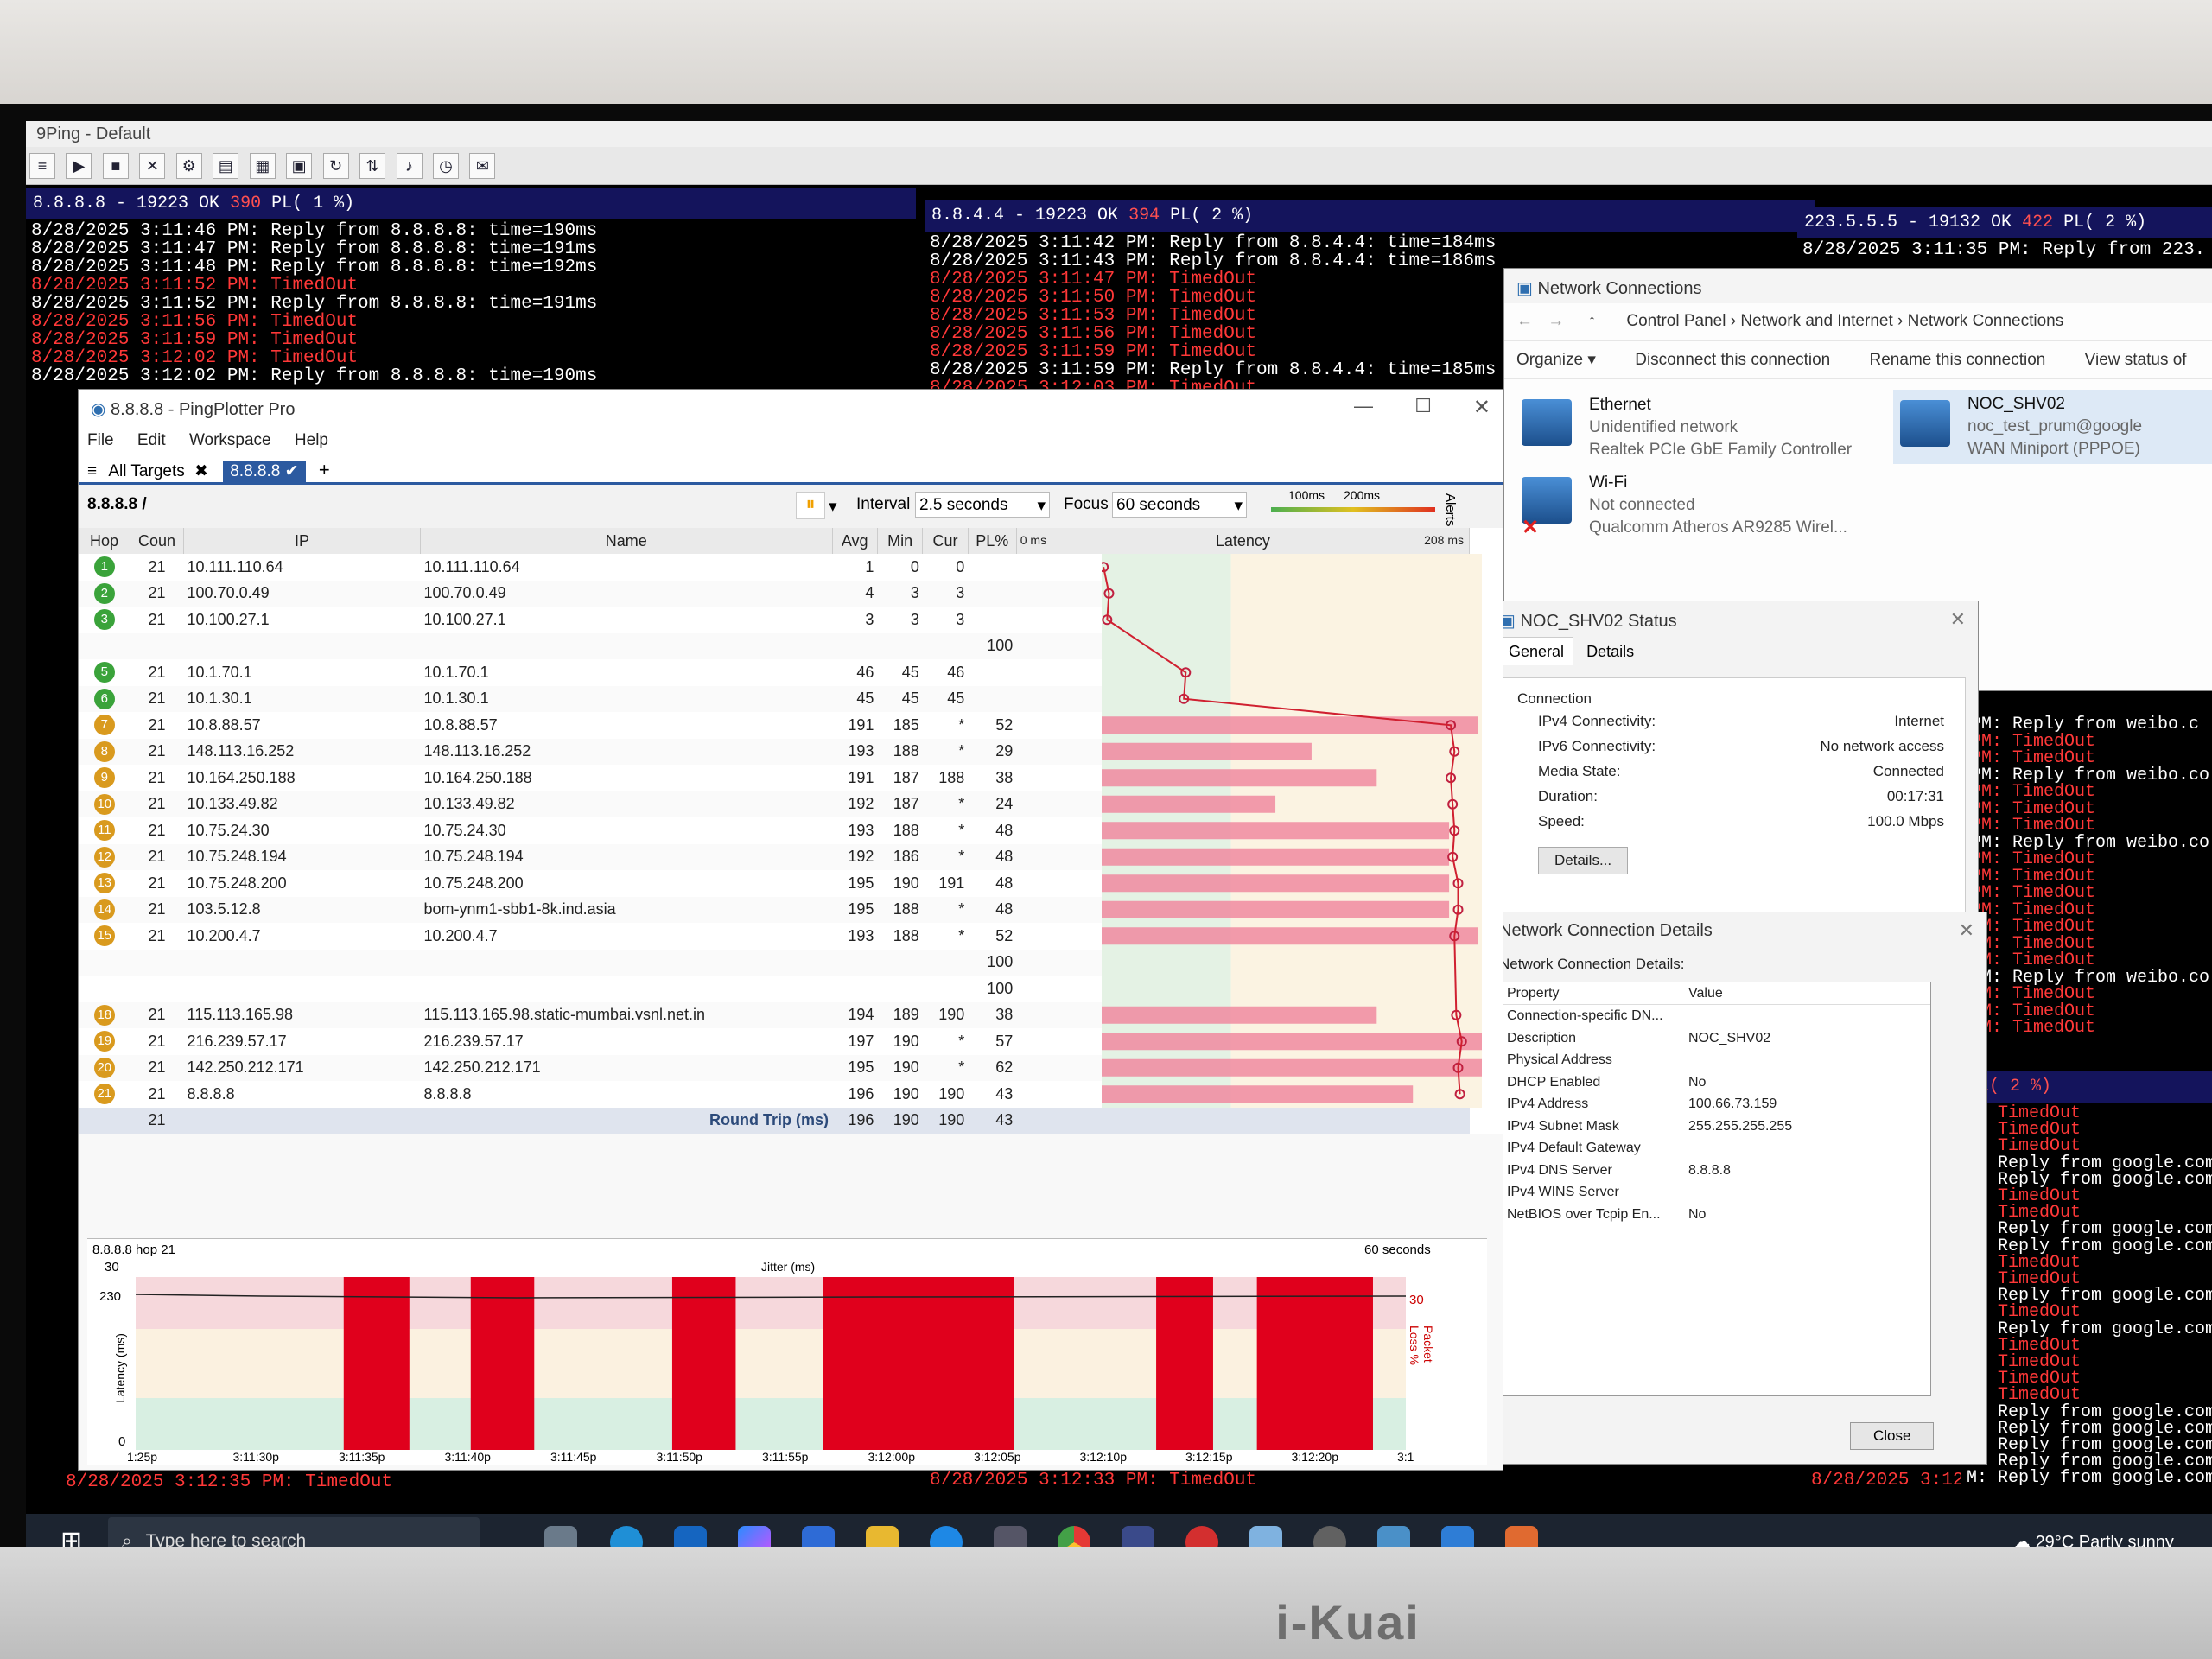  What do you see at coordinates (1676, 321) in the screenshot?
I see `breadcrumb-control-panel: Control Panel` at bounding box center [1676, 321].